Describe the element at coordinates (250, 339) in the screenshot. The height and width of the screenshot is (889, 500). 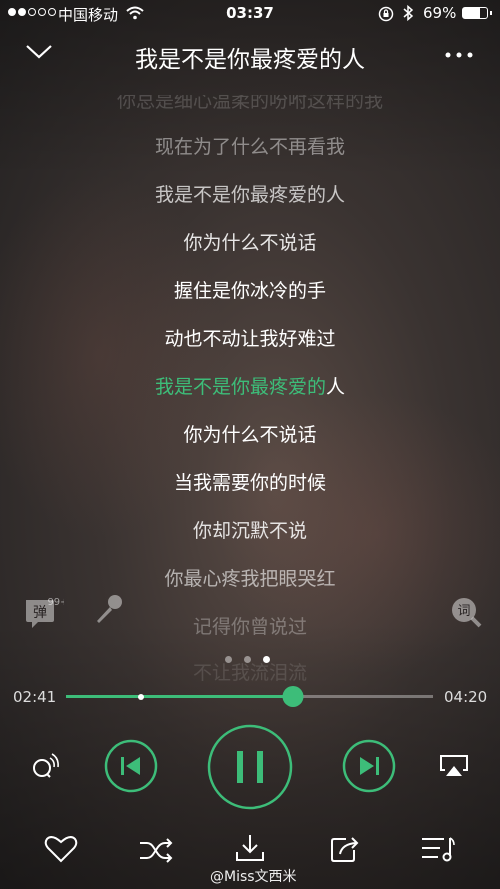
I see `lyric-line: 动也不动让我好难过` at that location.